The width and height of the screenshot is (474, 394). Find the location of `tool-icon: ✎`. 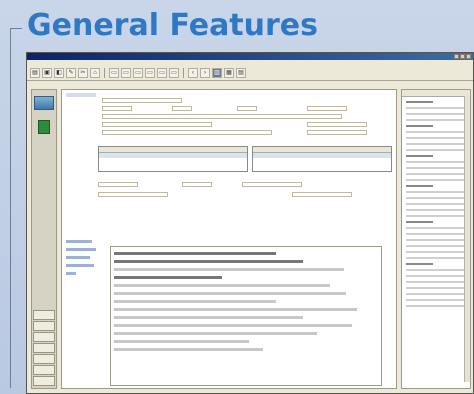

tool-icon: ✎ is located at coordinates (71, 73).